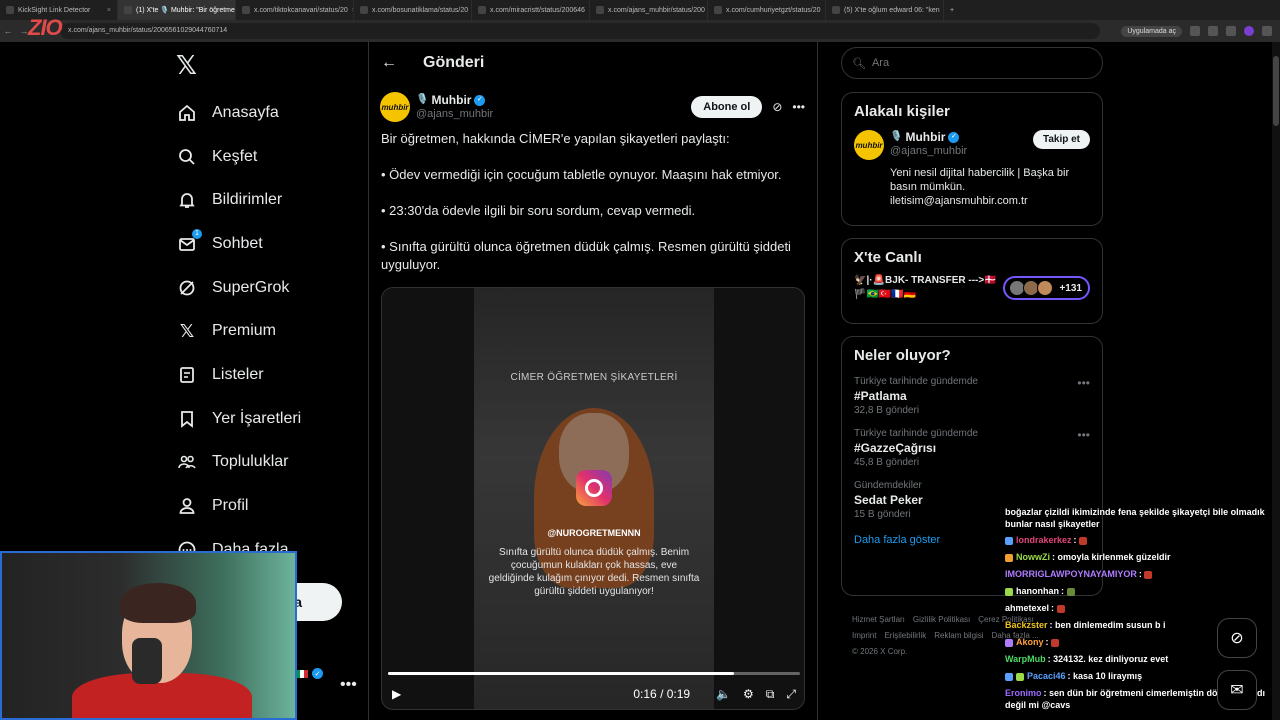 The height and width of the screenshot is (720, 1280). Describe the element at coordinates (454, 115) in the screenshot. I see `author-handle: @ajans_muhbir` at that location.